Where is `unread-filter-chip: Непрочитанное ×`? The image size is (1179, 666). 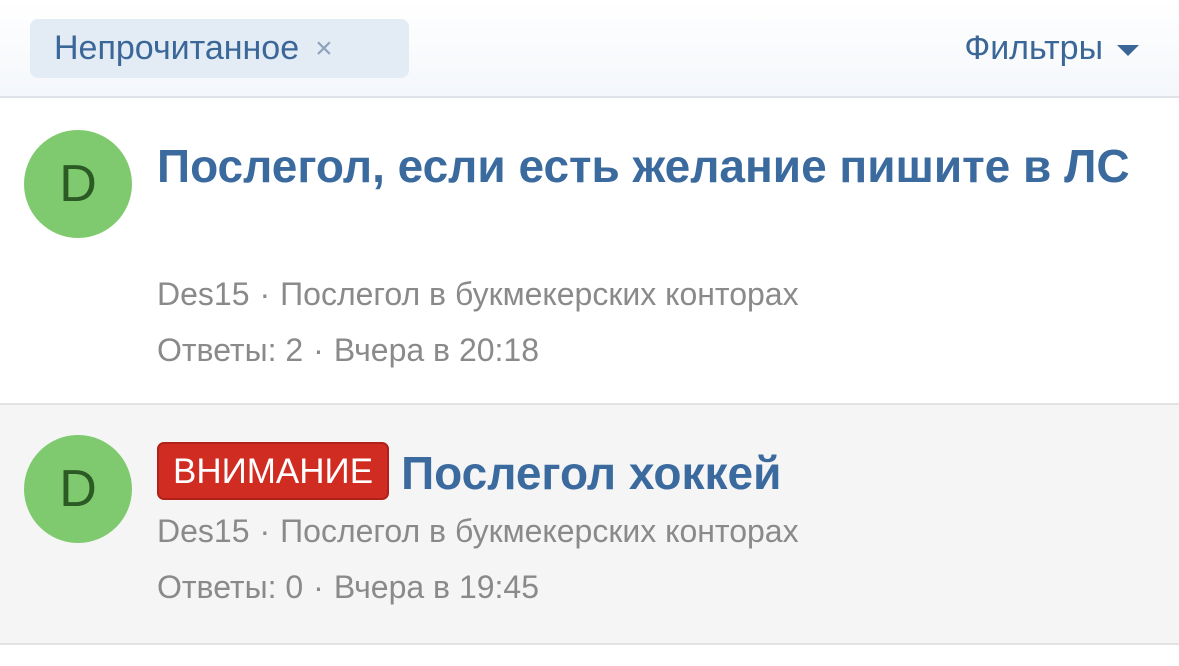 unread-filter-chip: Непрочитанное × is located at coordinates (219, 48).